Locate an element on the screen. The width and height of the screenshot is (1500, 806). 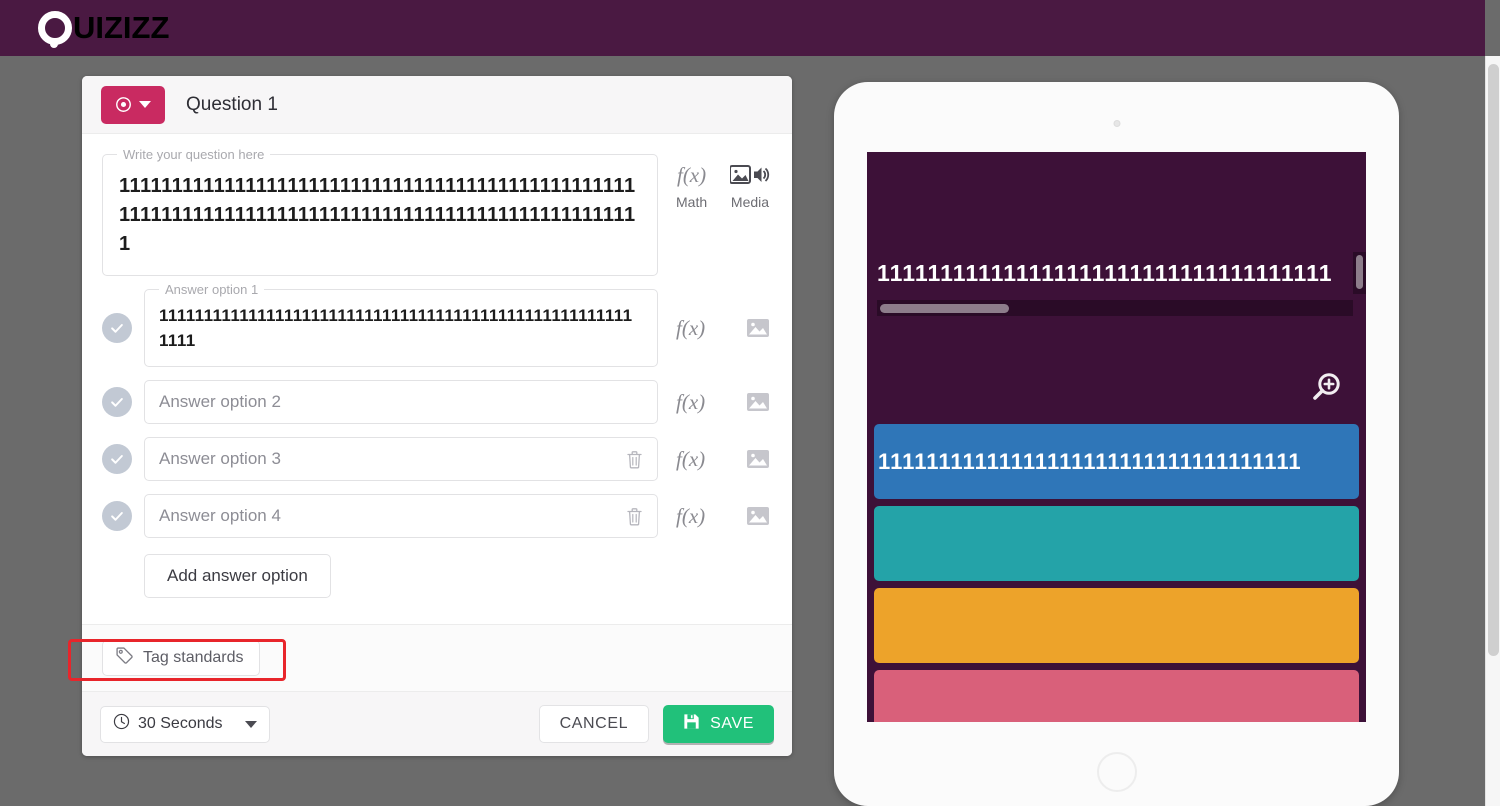
answer-input-label: Answer option 1 is located at coordinates (212, 290).